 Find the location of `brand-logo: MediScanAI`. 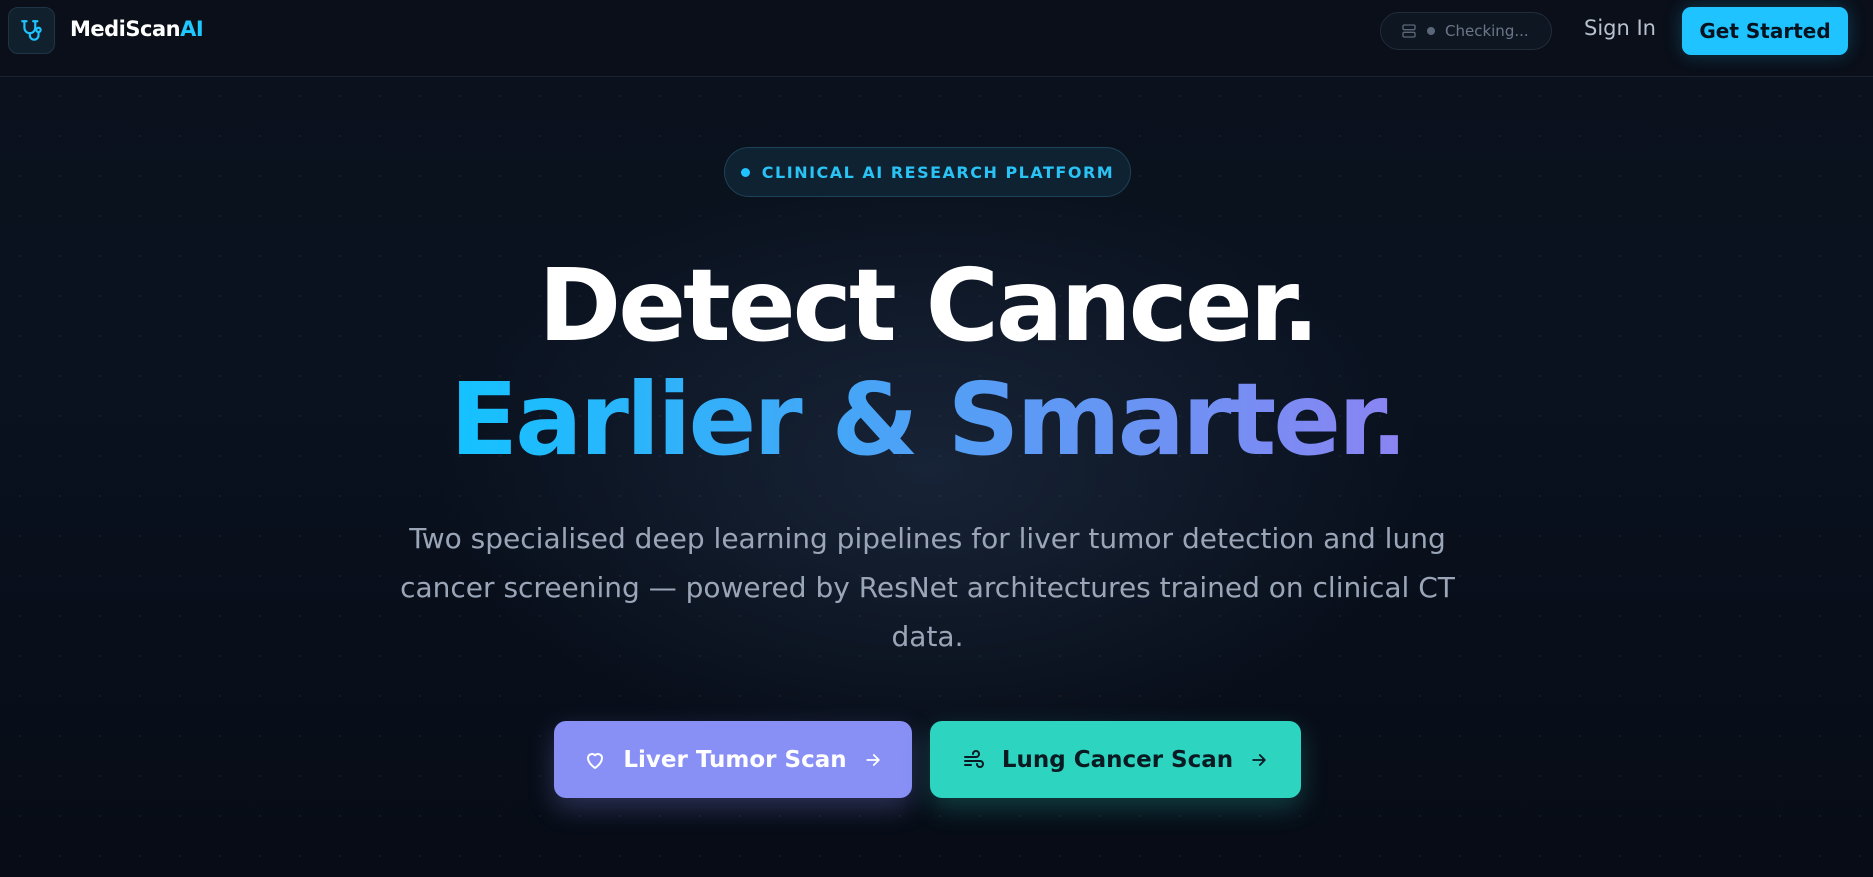

brand-logo: MediScanAI is located at coordinates (137, 29).